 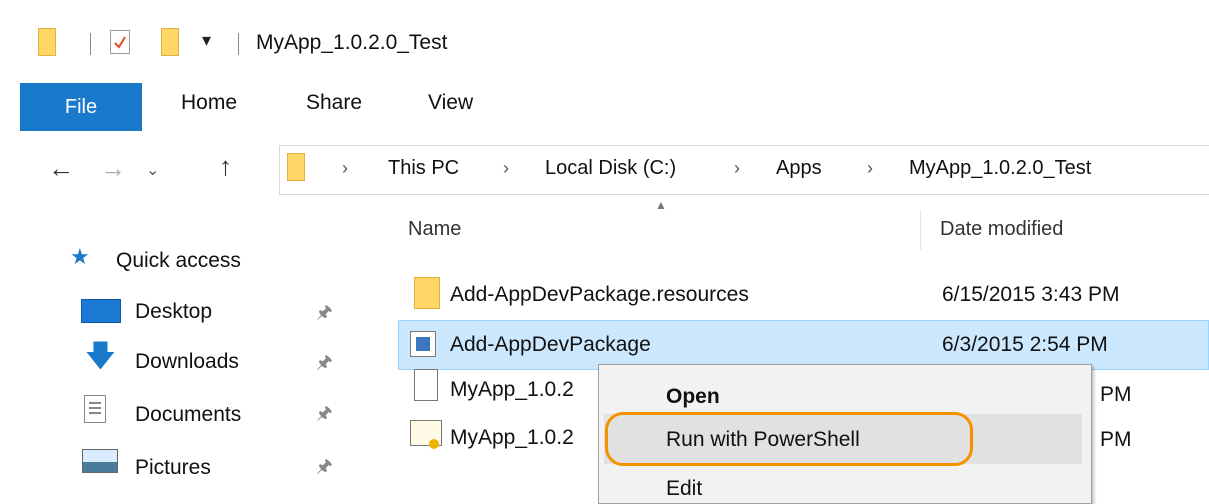 What do you see at coordinates (423, 168) in the screenshot?
I see `breadcrumb-this-pc: This PC` at bounding box center [423, 168].